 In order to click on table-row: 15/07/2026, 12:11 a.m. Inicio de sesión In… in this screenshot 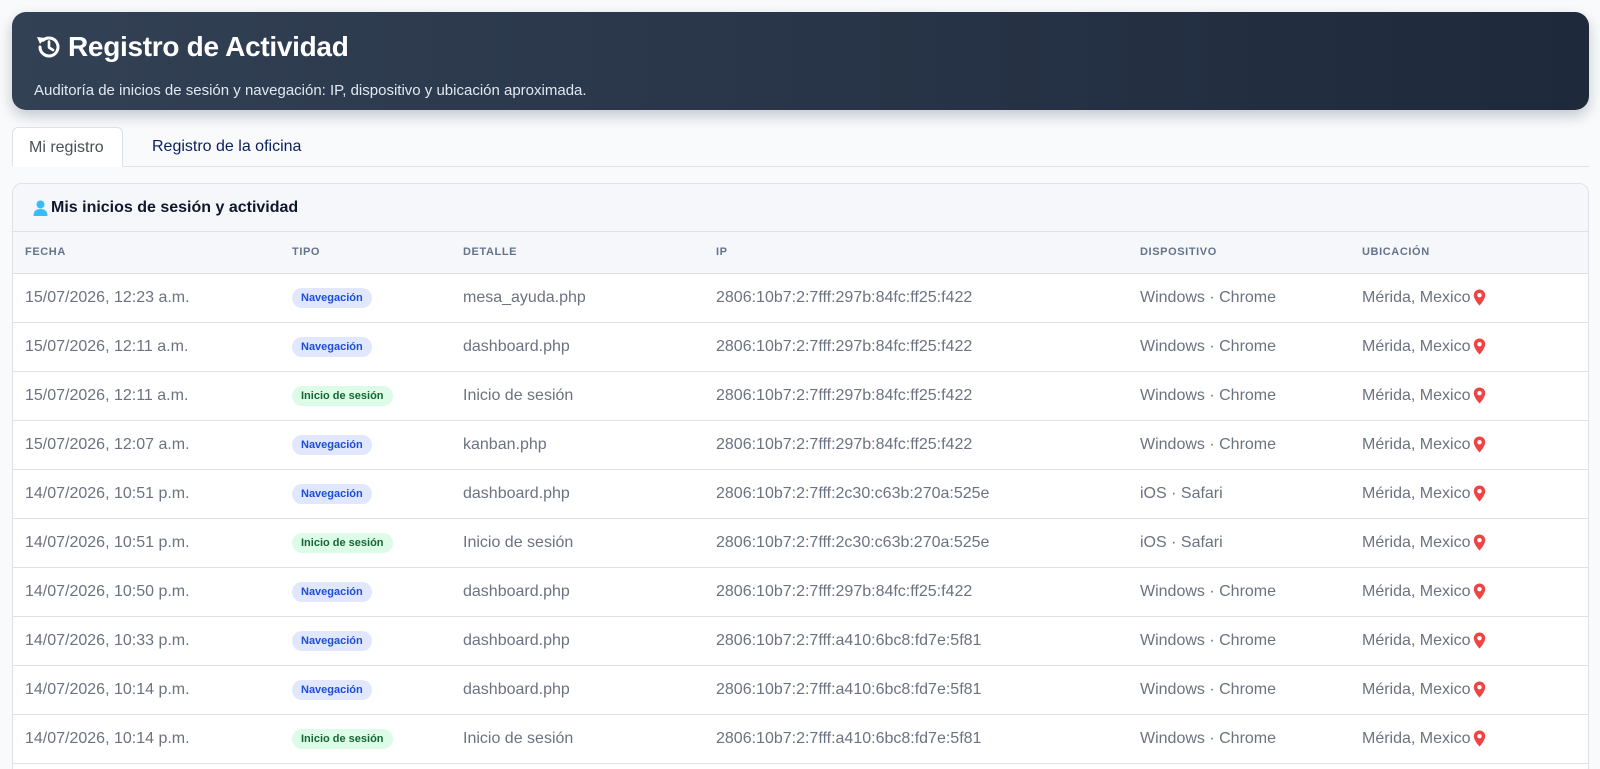, I will do `click(800, 395)`.